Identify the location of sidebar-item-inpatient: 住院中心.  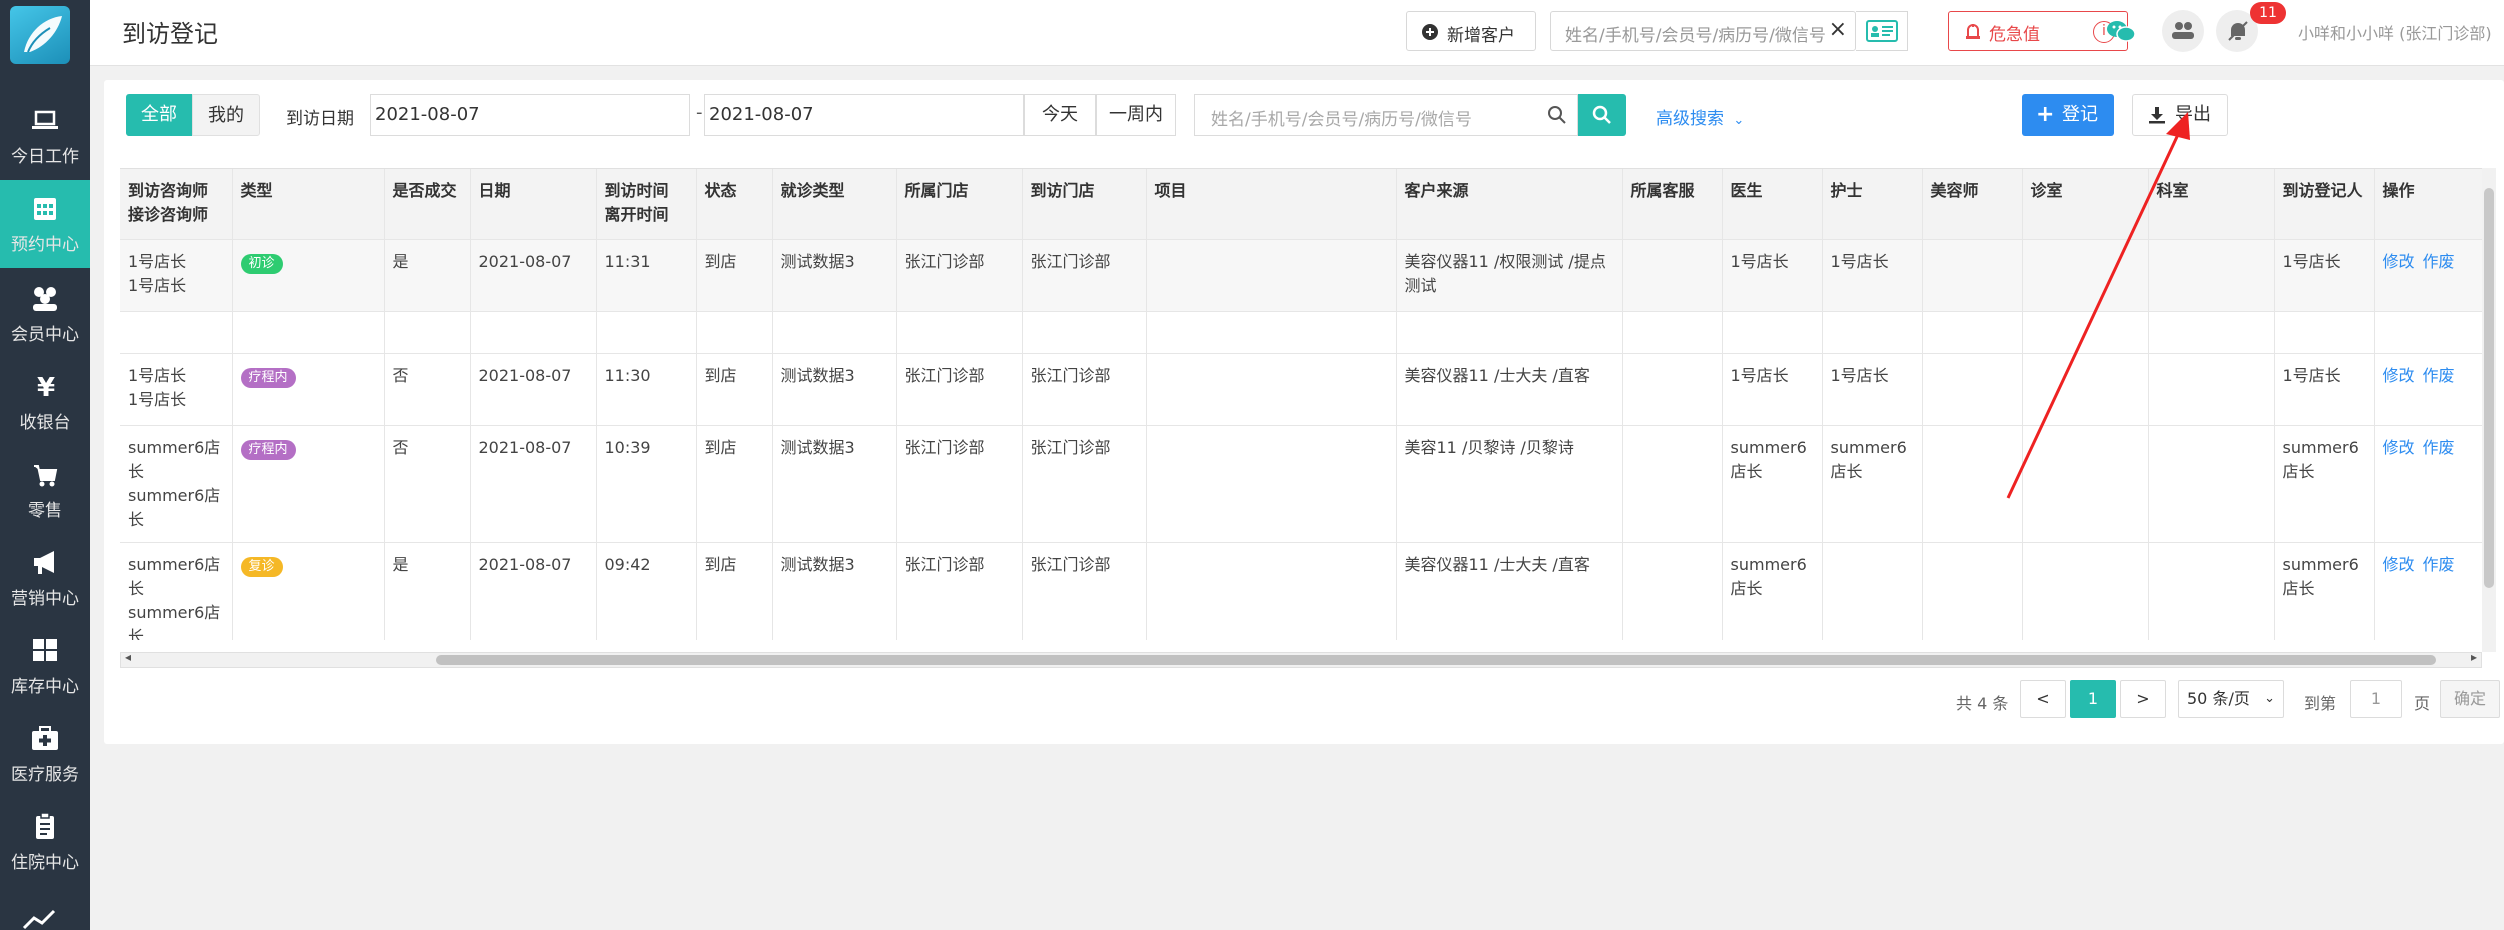
(45, 842).